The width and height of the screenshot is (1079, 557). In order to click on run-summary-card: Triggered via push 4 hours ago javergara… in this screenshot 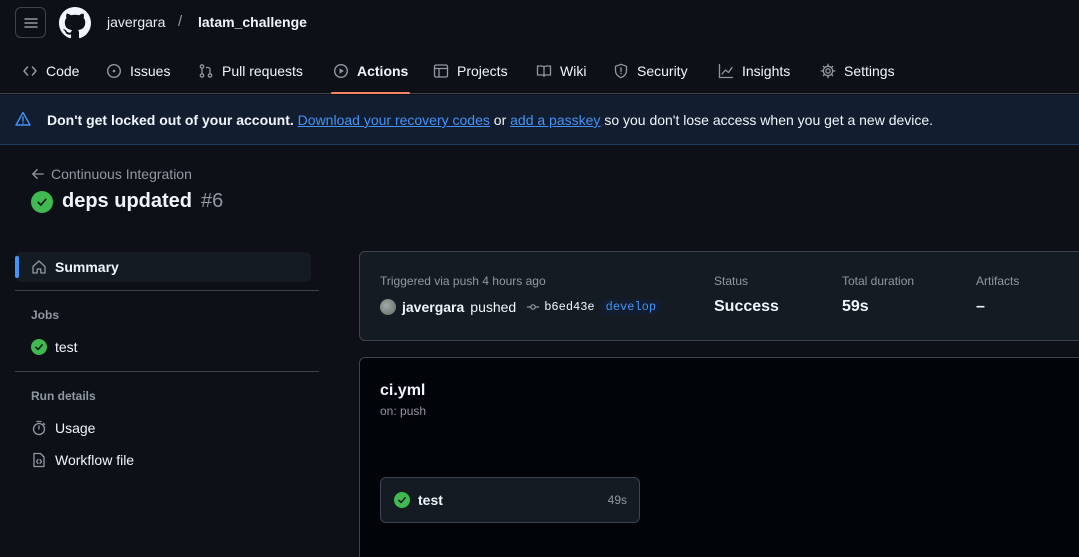, I will do `click(719, 296)`.